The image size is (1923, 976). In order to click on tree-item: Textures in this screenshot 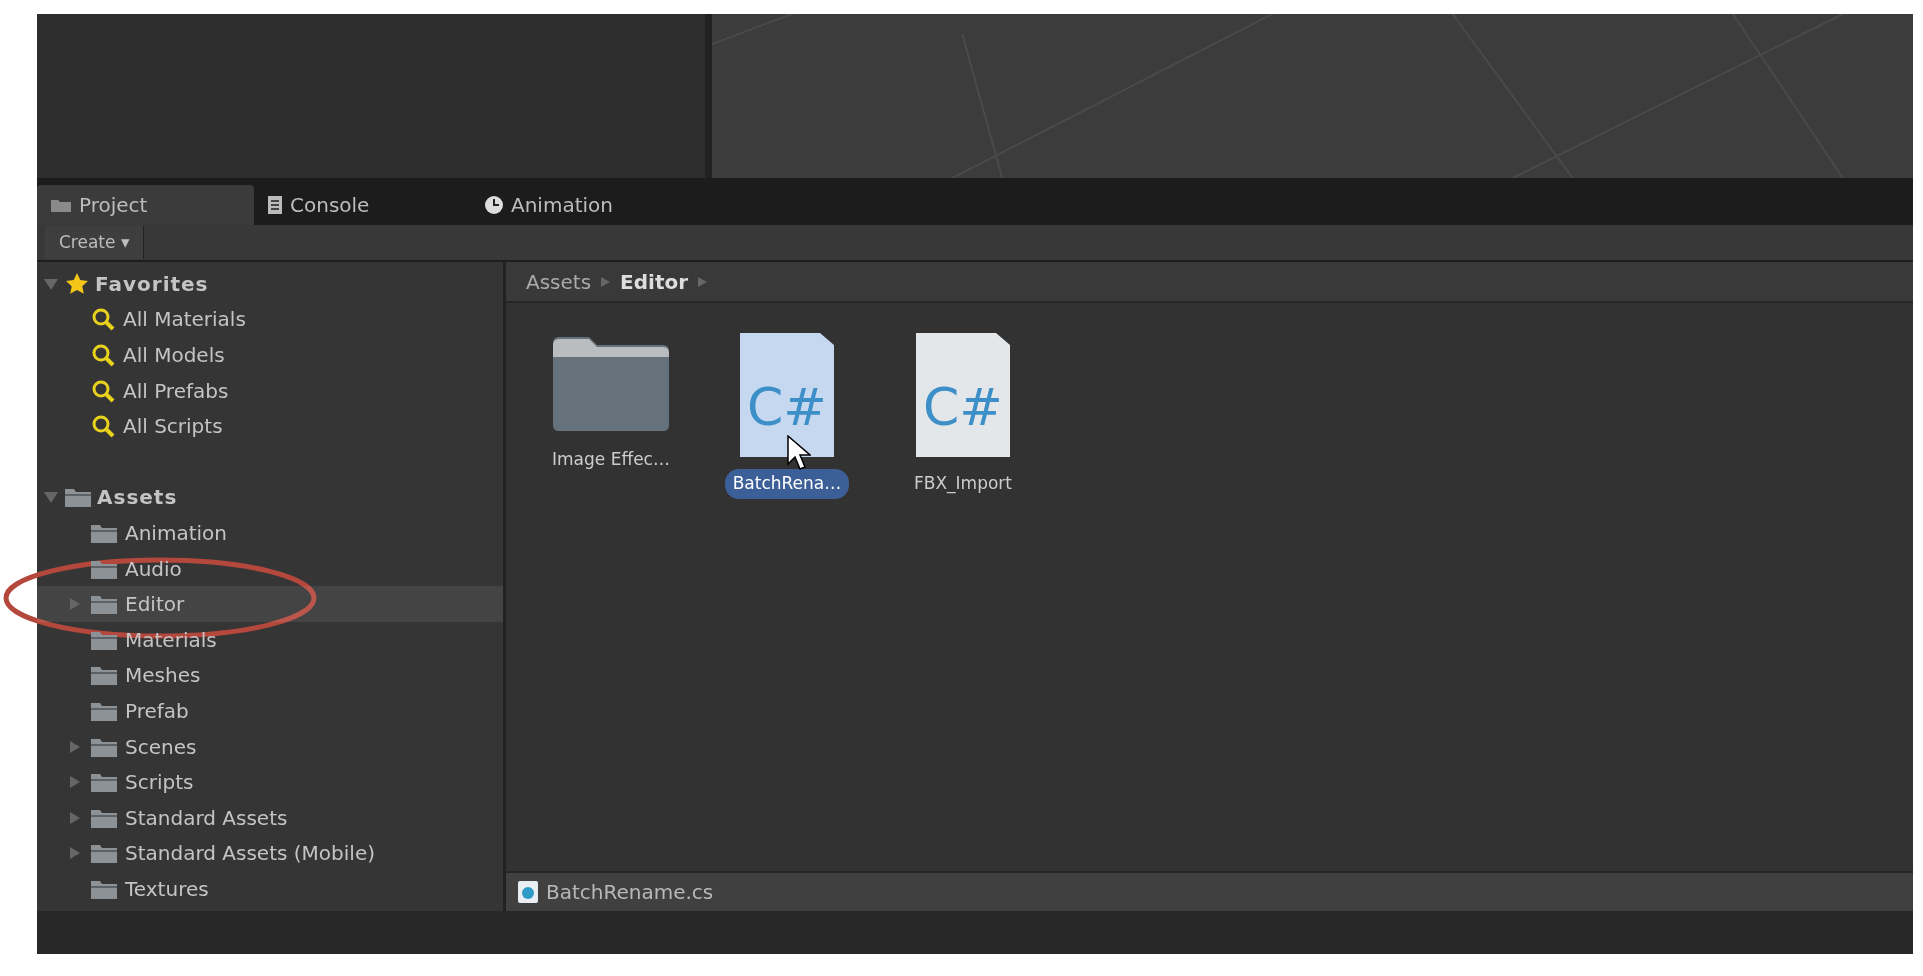, I will do `click(270, 889)`.